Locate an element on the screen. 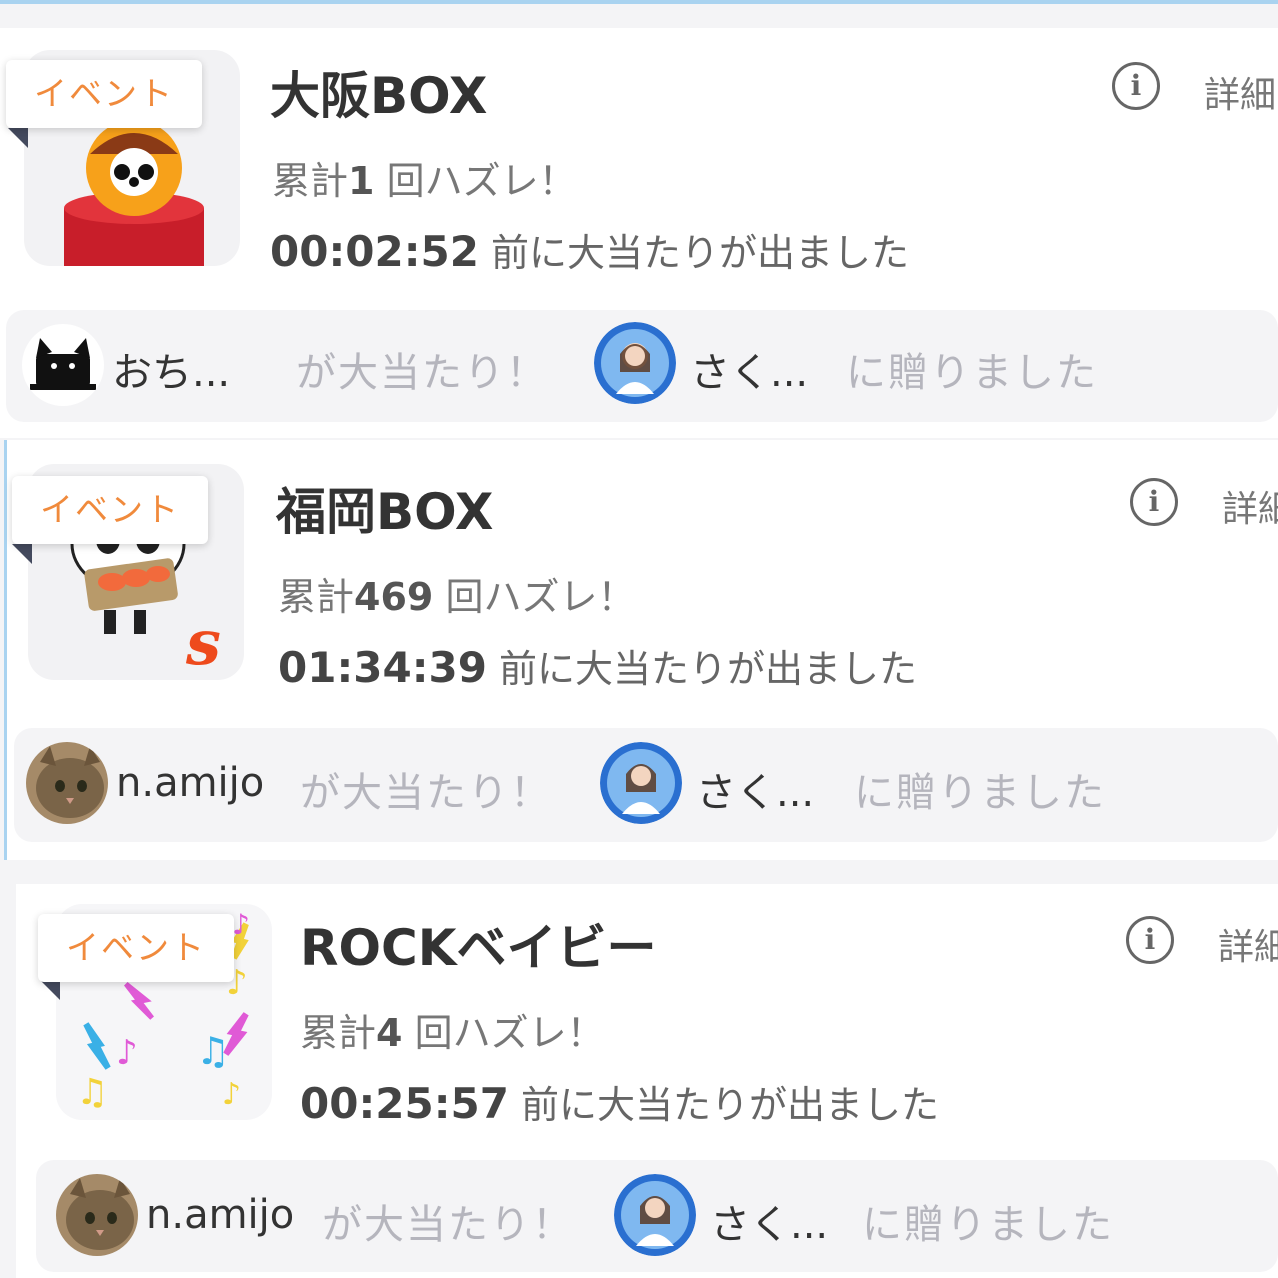 The width and height of the screenshot is (1278, 1278). winner-bar: おち... が大当たり！ さく... に贈りました is located at coordinates (642, 366).